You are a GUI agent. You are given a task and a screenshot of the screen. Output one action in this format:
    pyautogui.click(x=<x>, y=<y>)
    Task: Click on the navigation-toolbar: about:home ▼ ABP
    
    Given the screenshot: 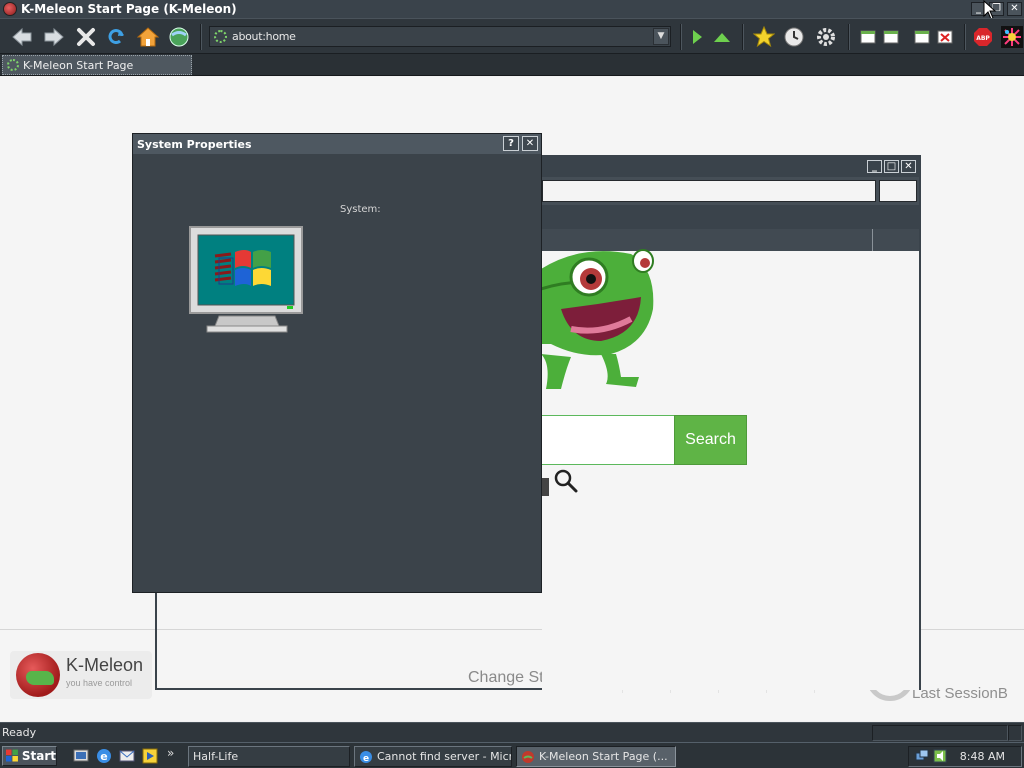 What is the action you would take?
    pyautogui.click(x=512, y=36)
    